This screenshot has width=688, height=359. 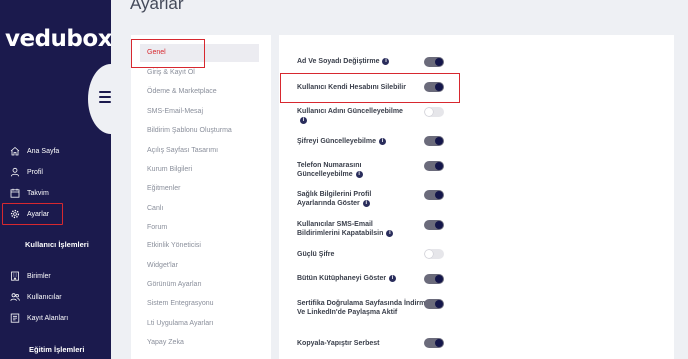 What do you see at coordinates (15, 276) in the screenshot?
I see `building-icon` at bounding box center [15, 276].